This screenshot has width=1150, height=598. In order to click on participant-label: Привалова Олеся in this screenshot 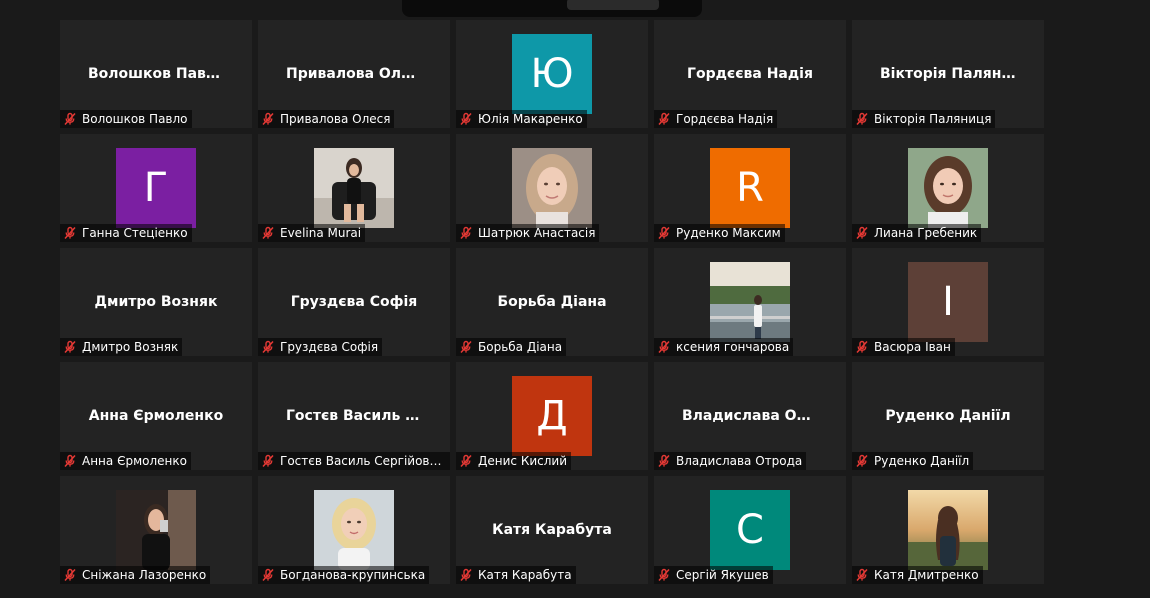, I will do `click(326, 119)`.